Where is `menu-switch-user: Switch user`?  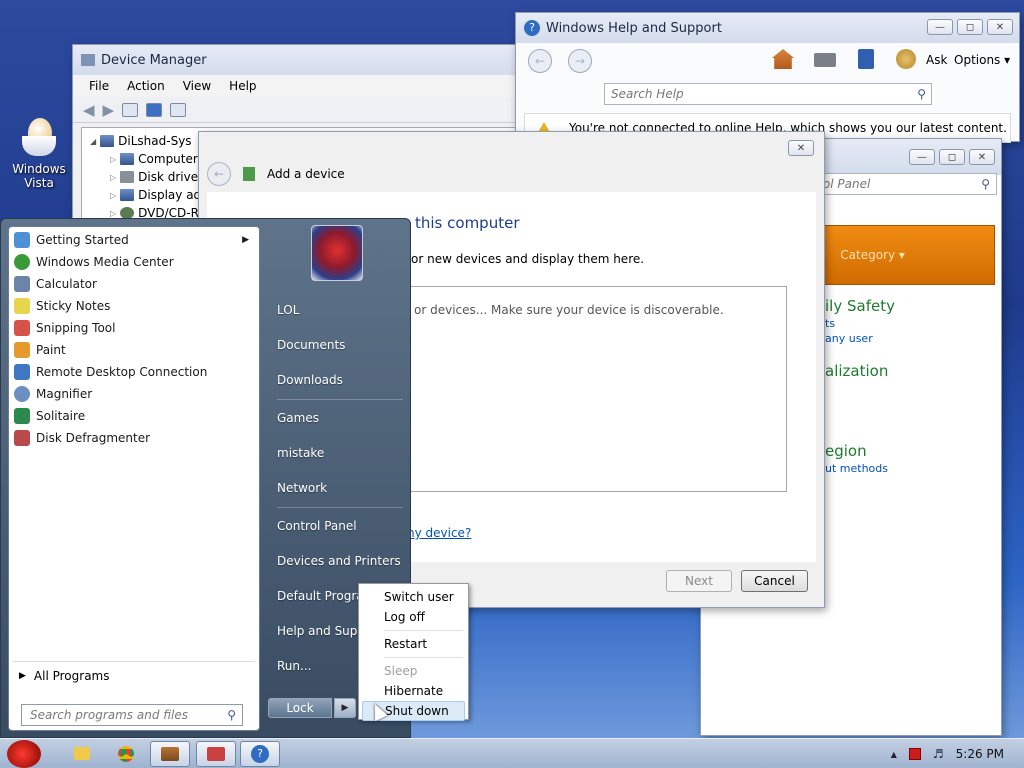 menu-switch-user: Switch user is located at coordinates (413, 597).